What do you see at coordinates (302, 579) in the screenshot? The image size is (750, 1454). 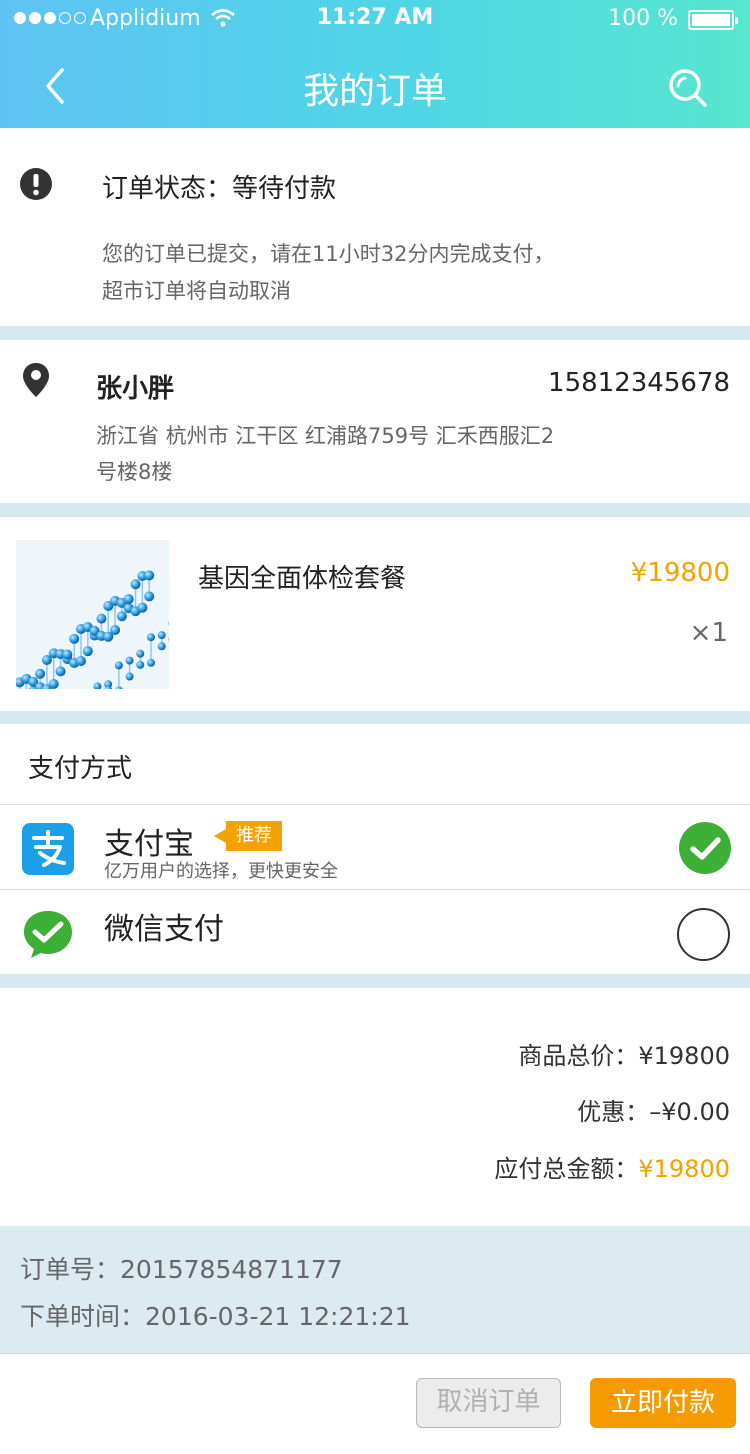 I see `product-name: 基因全面体检套餐` at bounding box center [302, 579].